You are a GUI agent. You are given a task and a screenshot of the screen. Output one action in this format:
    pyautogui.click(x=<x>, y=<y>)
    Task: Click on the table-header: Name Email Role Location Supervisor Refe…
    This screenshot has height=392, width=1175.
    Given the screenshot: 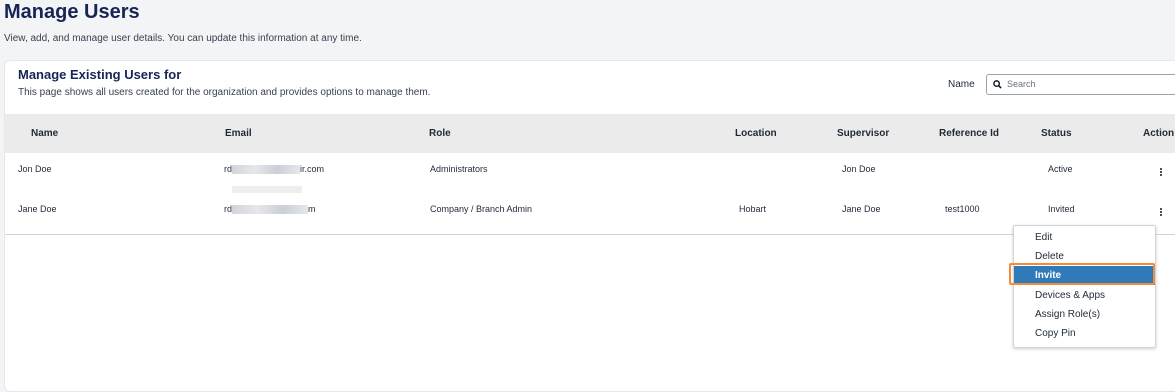 What is the action you would take?
    pyautogui.click(x=590, y=133)
    